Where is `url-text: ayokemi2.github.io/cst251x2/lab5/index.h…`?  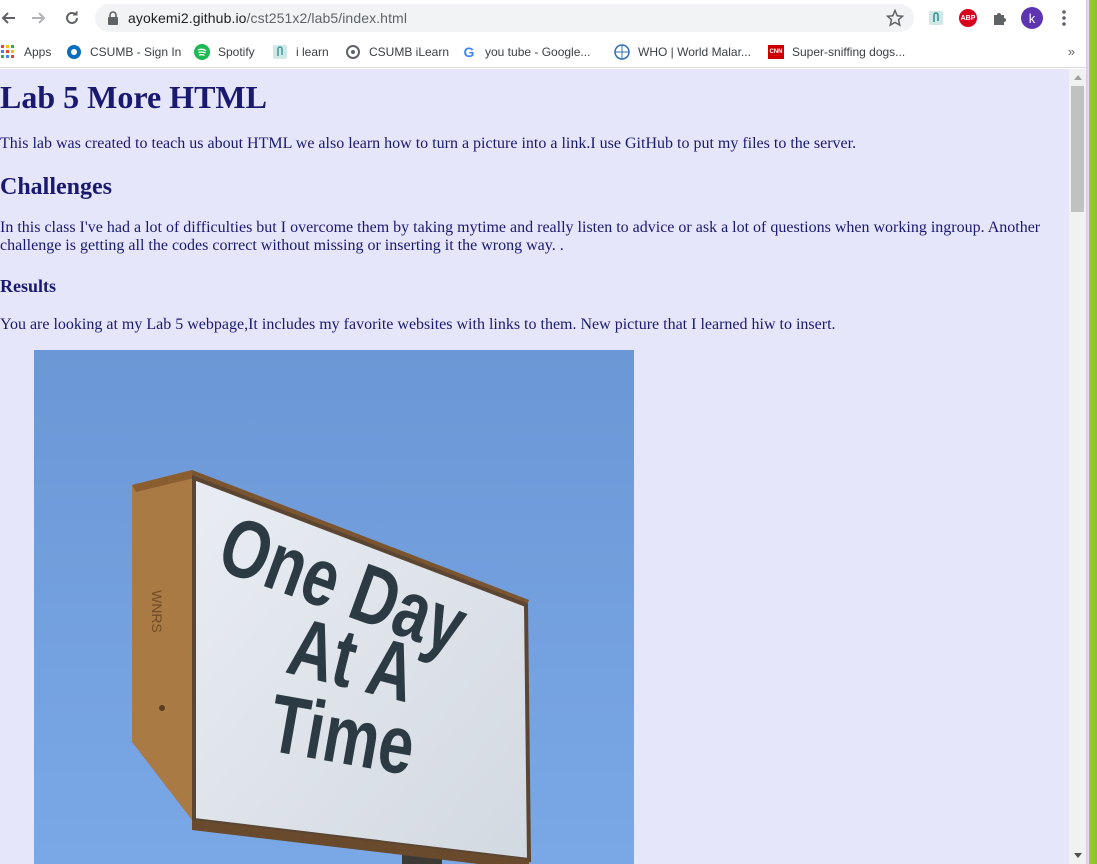
url-text: ayokemi2.github.io/cst251x2/lab5/index.h… is located at coordinates (267, 18).